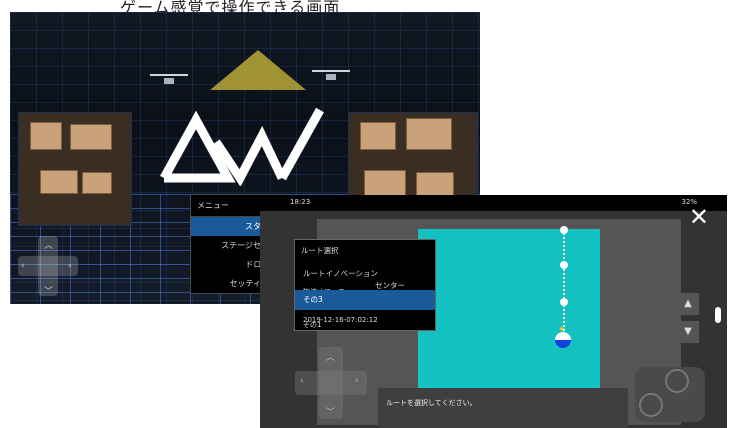 The width and height of the screenshot is (739, 428). What do you see at coordinates (564, 284) in the screenshot?
I see `route-path` at bounding box center [564, 284].